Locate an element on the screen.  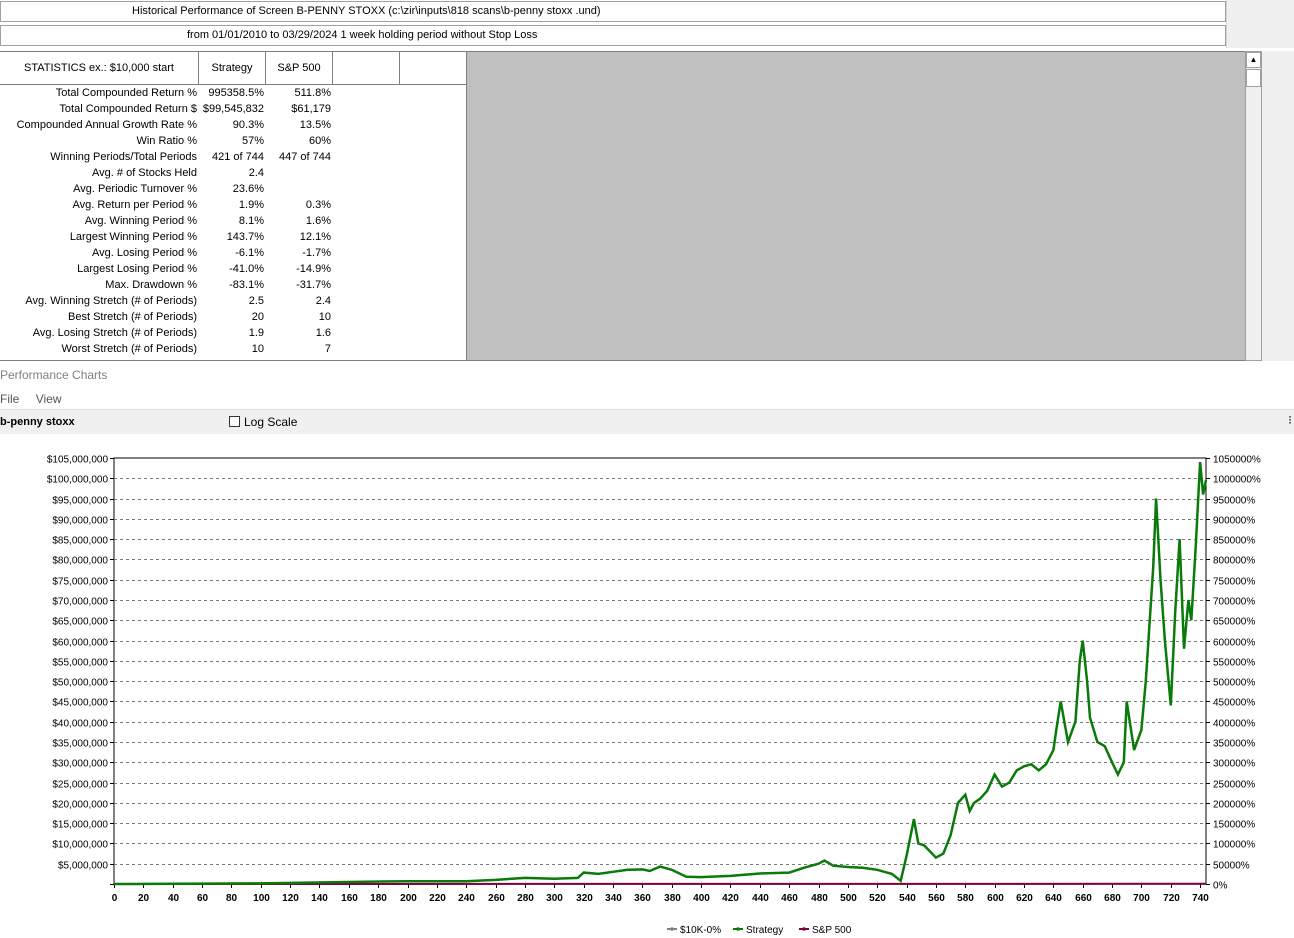
x-tick-label: 740 is located at coordinates (1200, 898).